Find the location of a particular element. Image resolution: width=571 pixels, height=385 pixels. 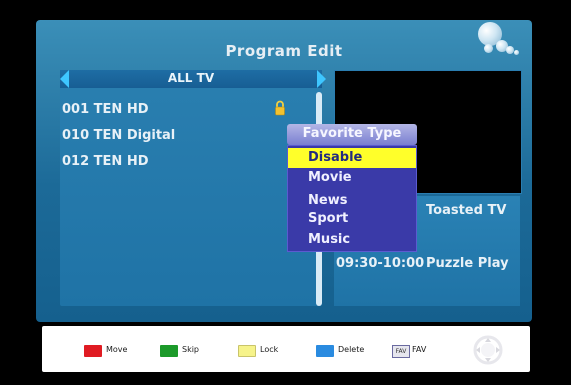

fav-key-icon: FAV is located at coordinates (401, 351).